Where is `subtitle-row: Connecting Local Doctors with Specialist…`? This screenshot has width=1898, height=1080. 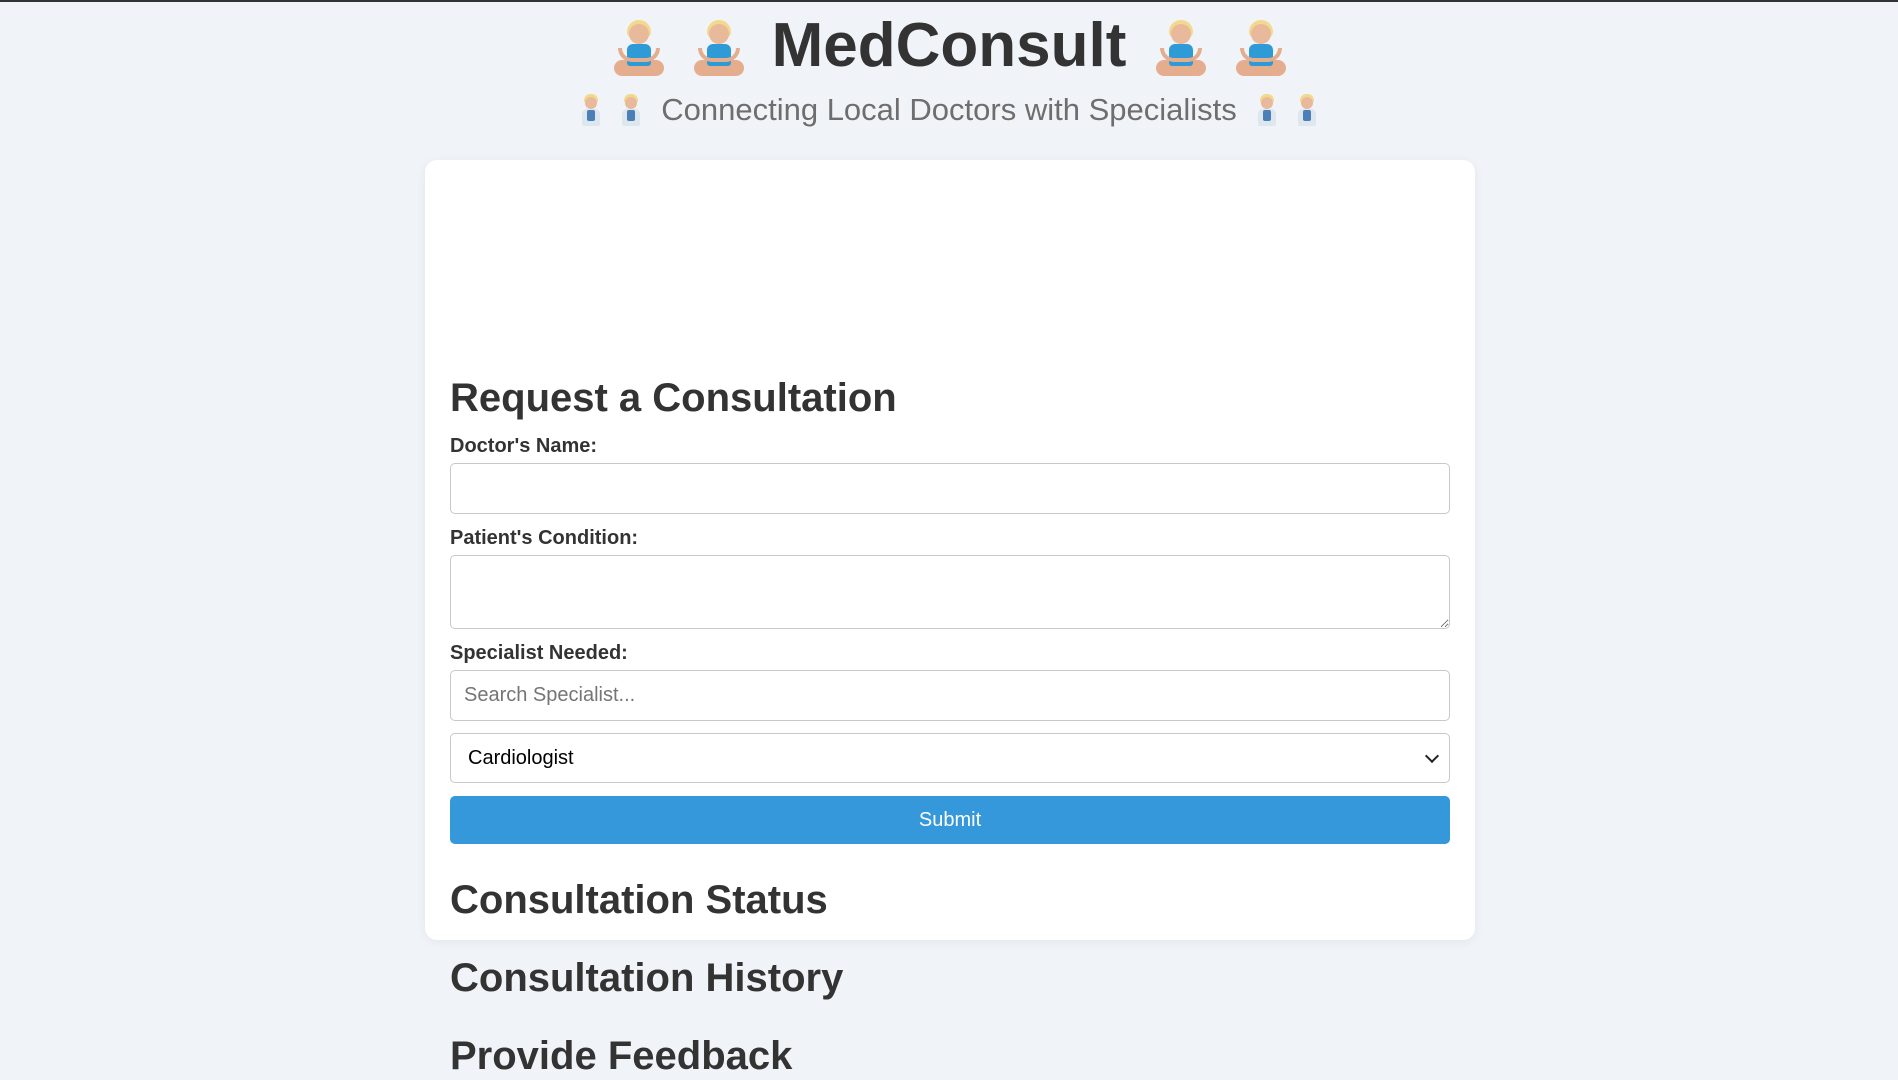 subtitle-row: Connecting Local Doctors with Specialist… is located at coordinates (949, 110).